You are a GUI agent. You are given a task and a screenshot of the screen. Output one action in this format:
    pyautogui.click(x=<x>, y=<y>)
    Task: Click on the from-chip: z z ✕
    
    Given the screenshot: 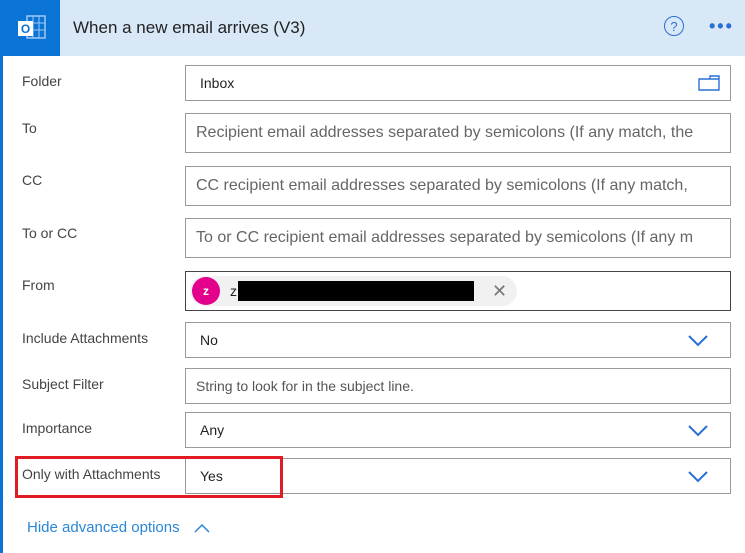 What is the action you would take?
    pyautogui.click(x=354, y=291)
    